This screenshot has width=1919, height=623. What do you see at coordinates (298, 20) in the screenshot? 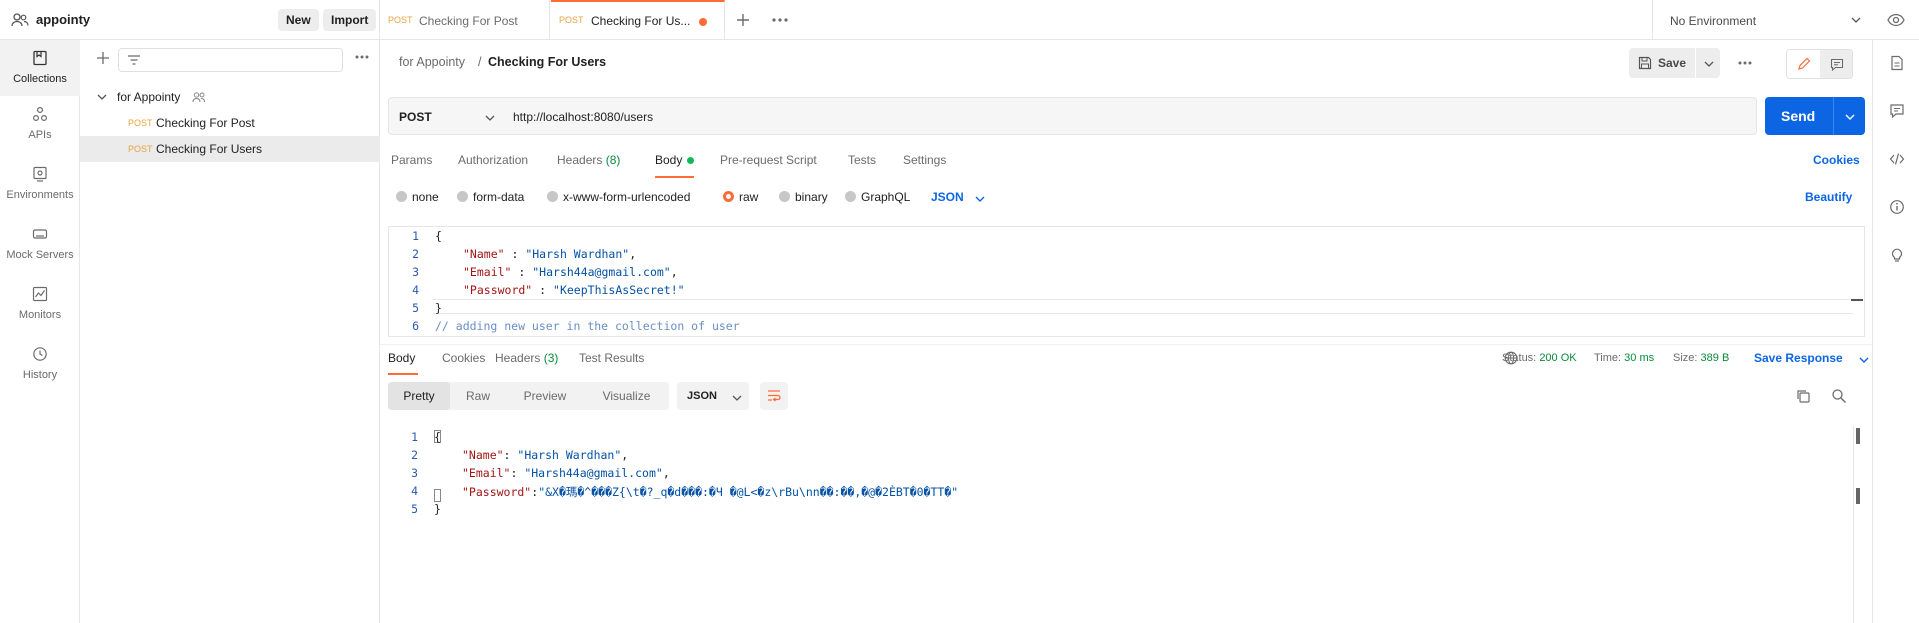
I see `new-button: New` at bounding box center [298, 20].